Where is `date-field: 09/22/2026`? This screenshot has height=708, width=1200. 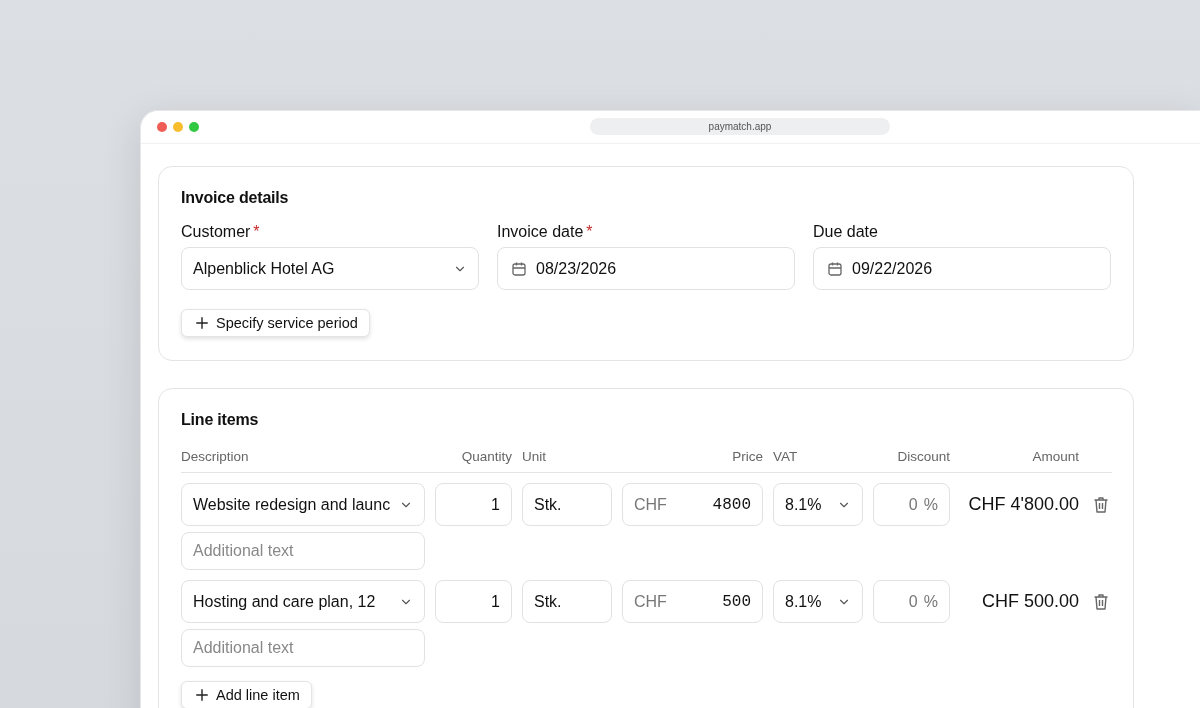
date-field: 09/22/2026 is located at coordinates (962, 268).